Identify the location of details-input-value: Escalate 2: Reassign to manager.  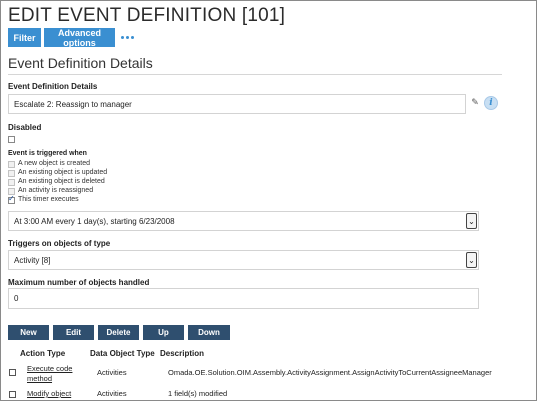
(73, 104).